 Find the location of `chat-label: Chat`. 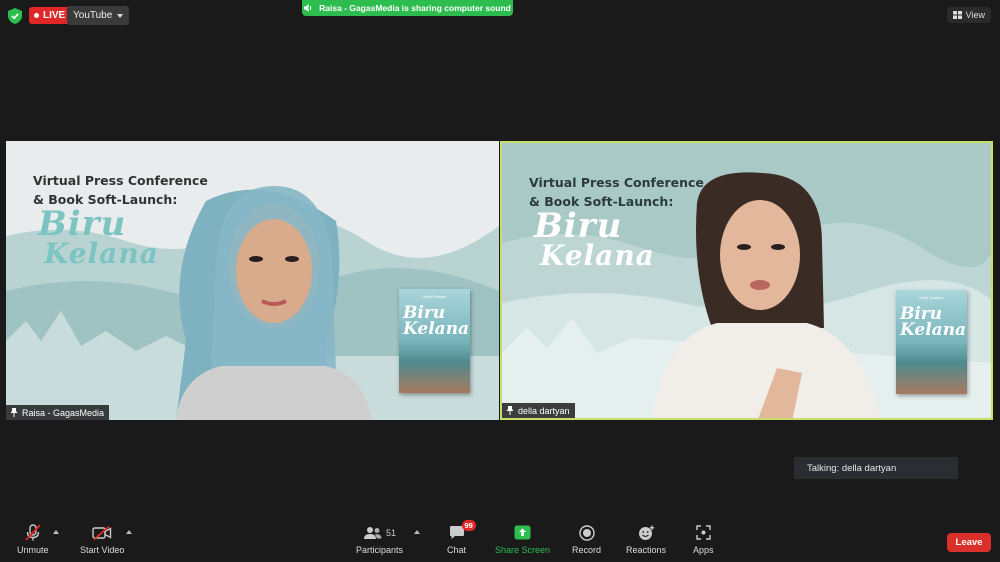

chat-label: Chat is located at coordinates (457, 550).